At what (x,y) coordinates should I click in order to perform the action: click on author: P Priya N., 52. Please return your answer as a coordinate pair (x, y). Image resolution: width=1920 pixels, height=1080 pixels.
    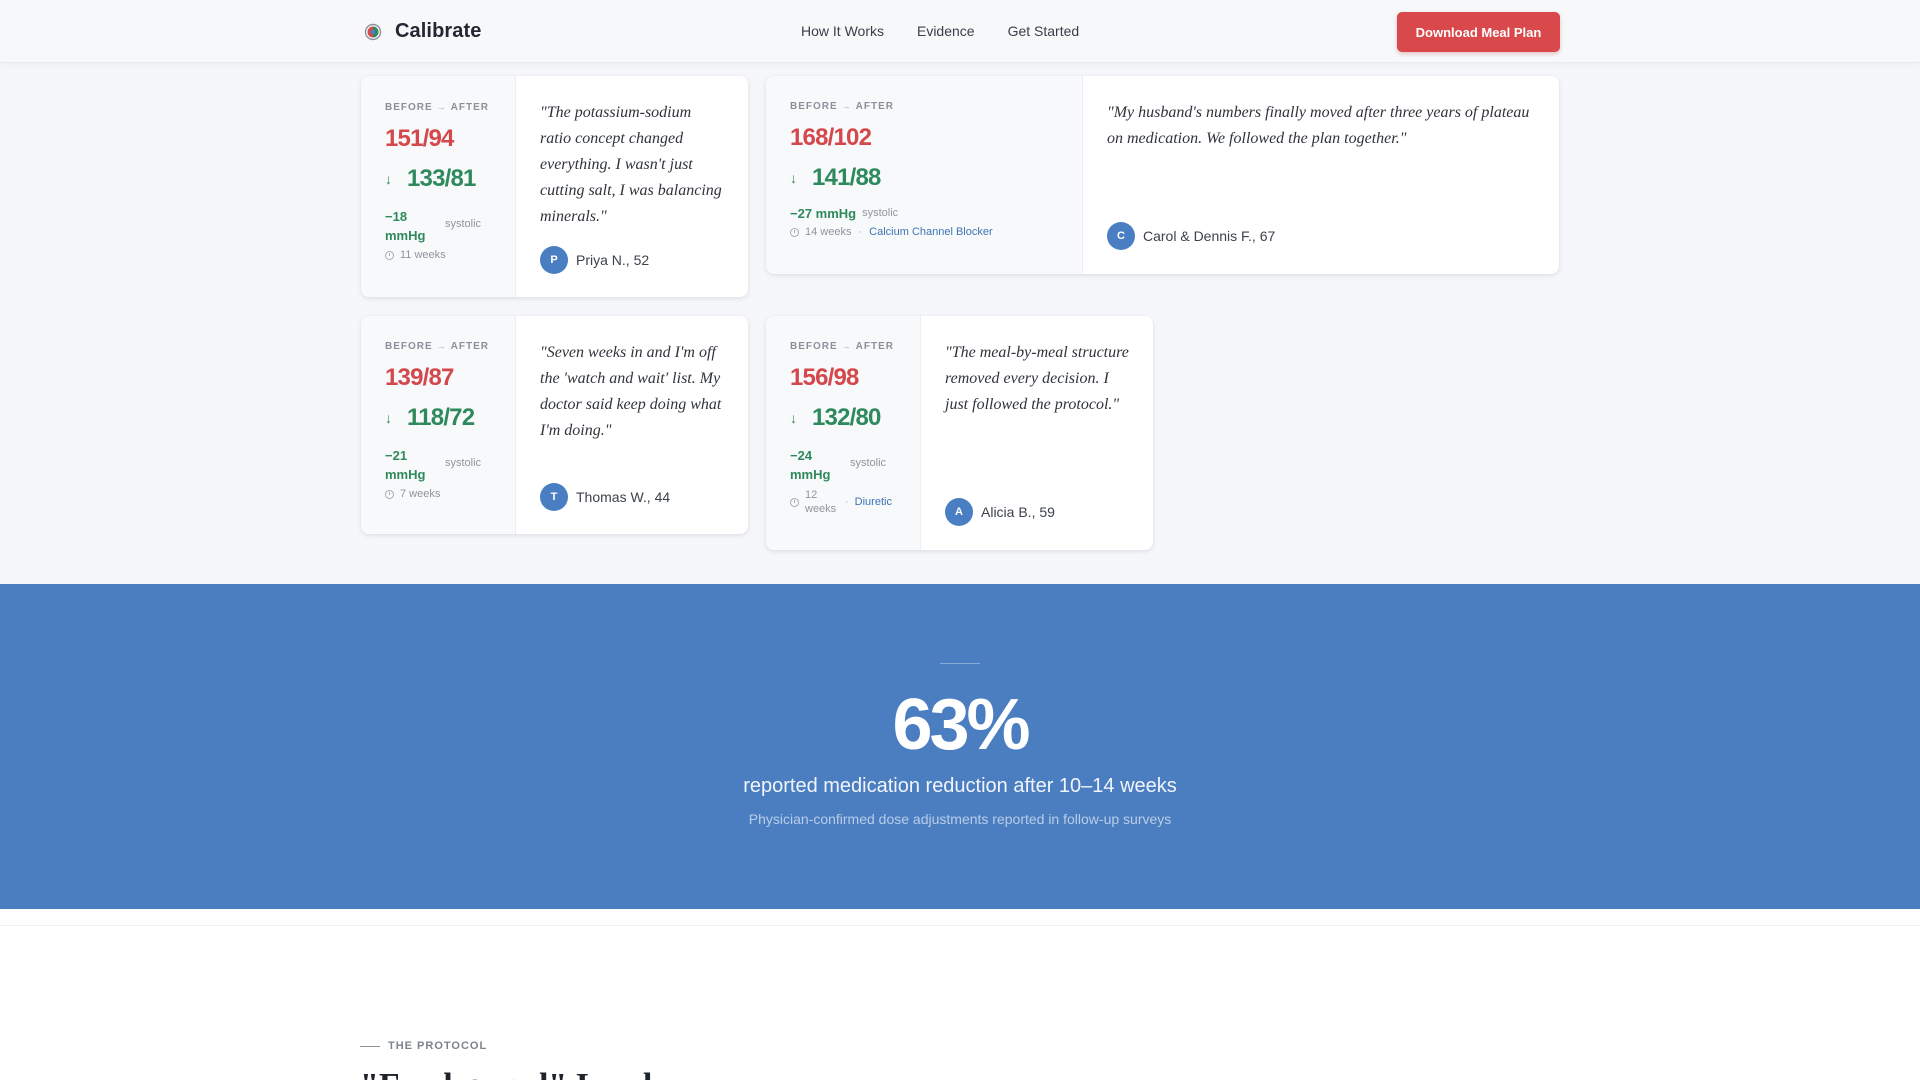
    Looking at the image, I should click on (594, 260).